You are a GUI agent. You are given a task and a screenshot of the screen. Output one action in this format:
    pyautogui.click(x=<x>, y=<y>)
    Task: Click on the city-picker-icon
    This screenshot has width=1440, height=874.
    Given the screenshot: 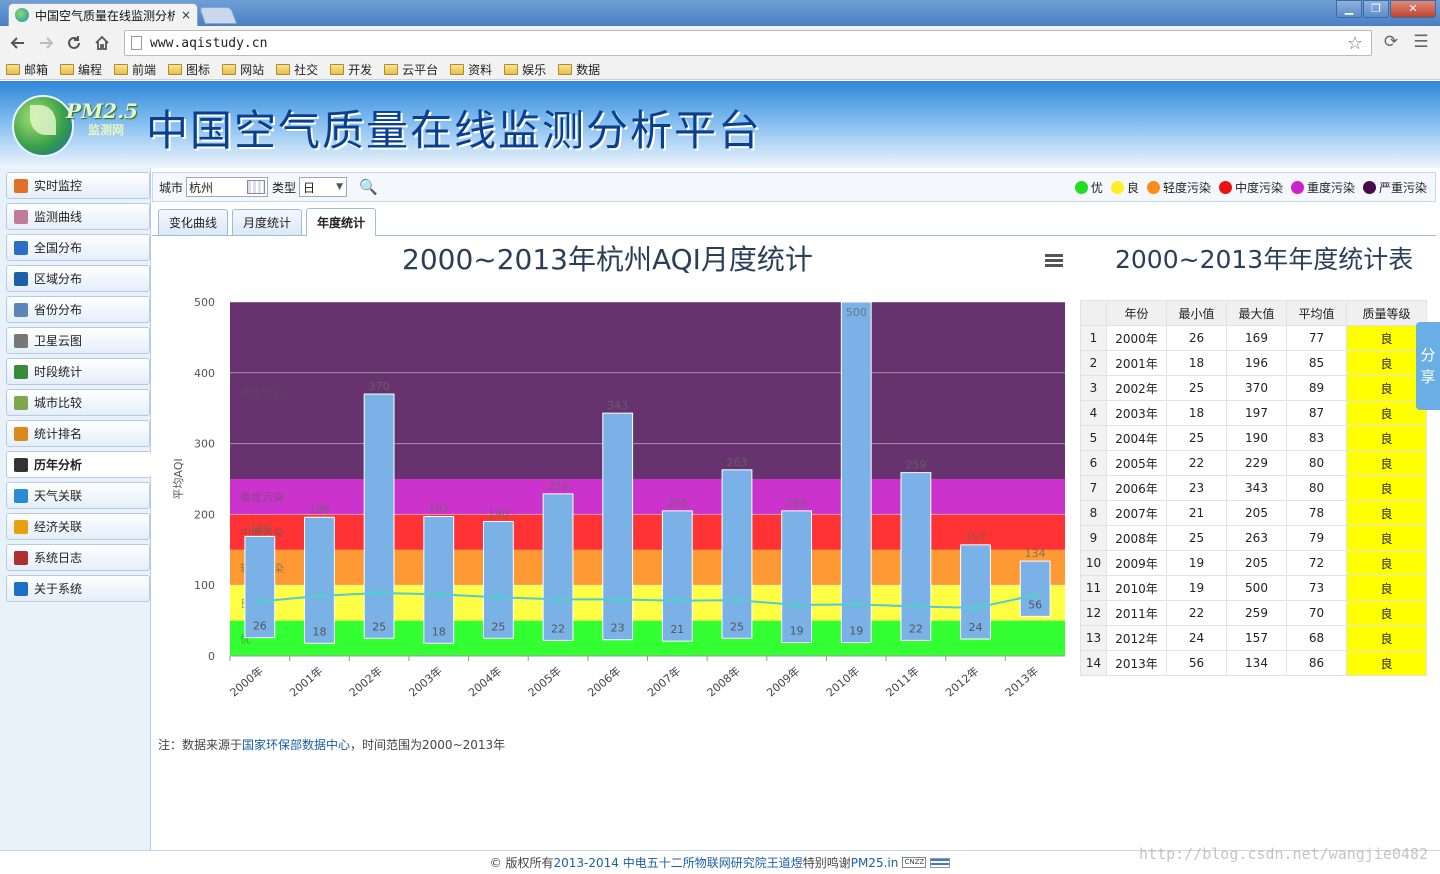 What is the action you would take?
    pyautogui.click(x=256, y=187)
    